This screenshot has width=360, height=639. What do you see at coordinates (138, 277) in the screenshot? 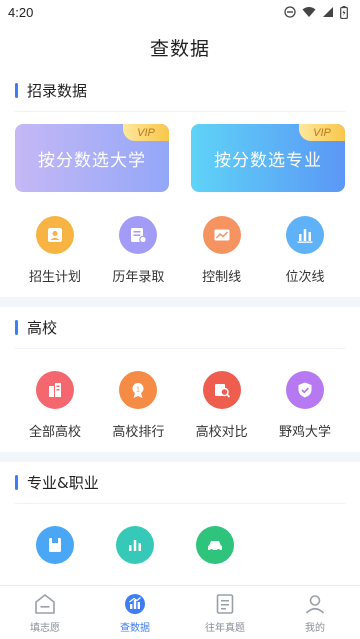
I see `grid-item-label: 历年录取` at bounding box center [138, 277].